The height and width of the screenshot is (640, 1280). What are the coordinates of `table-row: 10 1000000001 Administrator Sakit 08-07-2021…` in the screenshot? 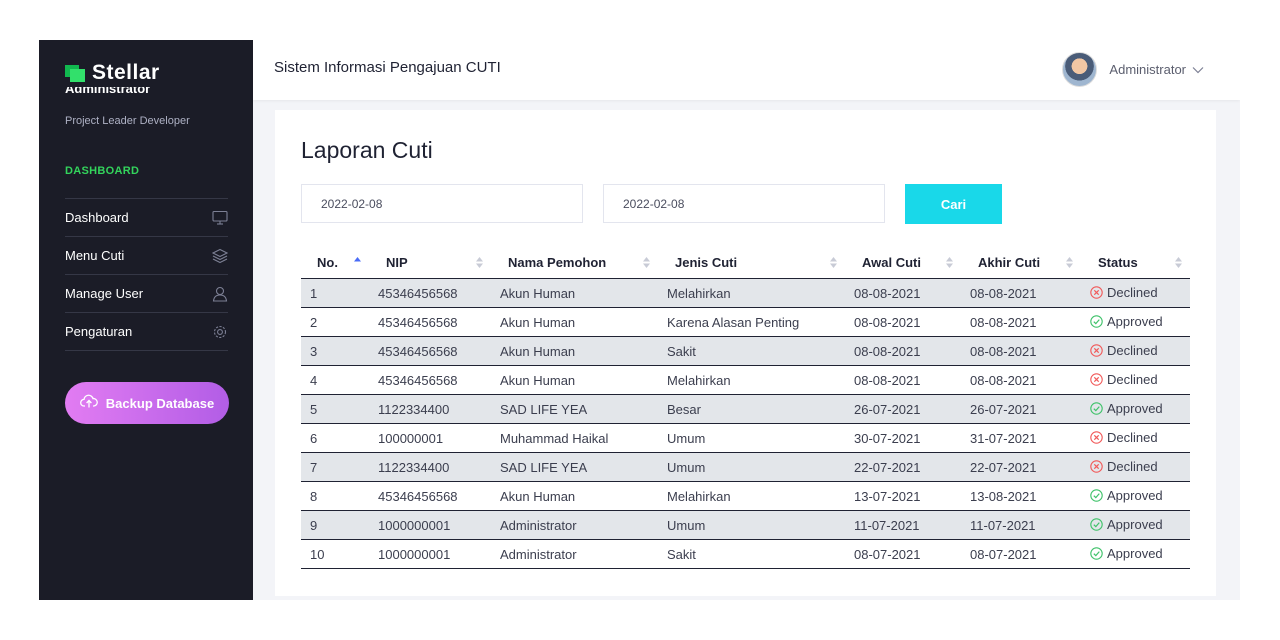 It's located at (745, 554).